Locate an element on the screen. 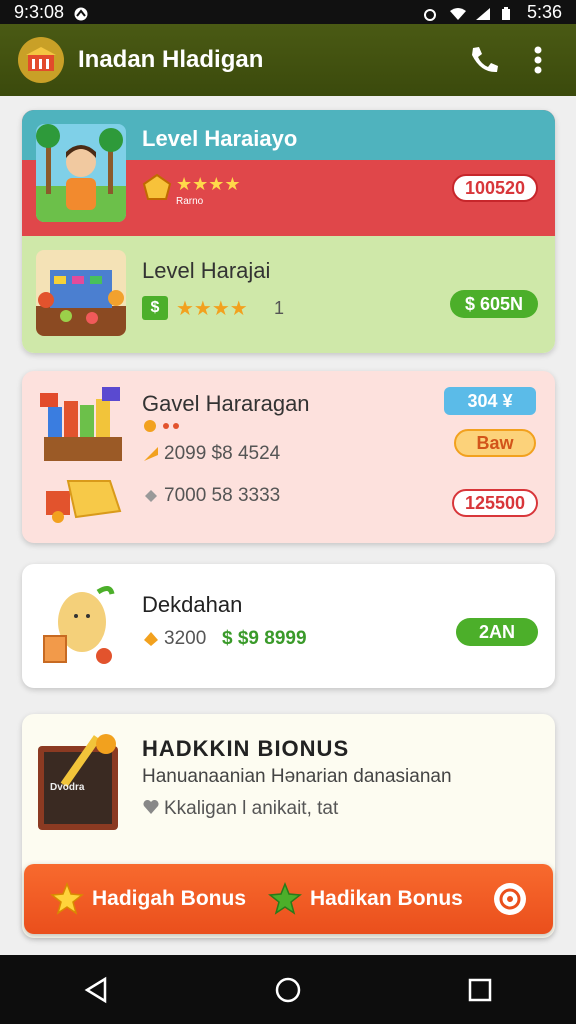 This screenshot has height=1024, width=576. more-options-button is located at coordinates (538, 60).